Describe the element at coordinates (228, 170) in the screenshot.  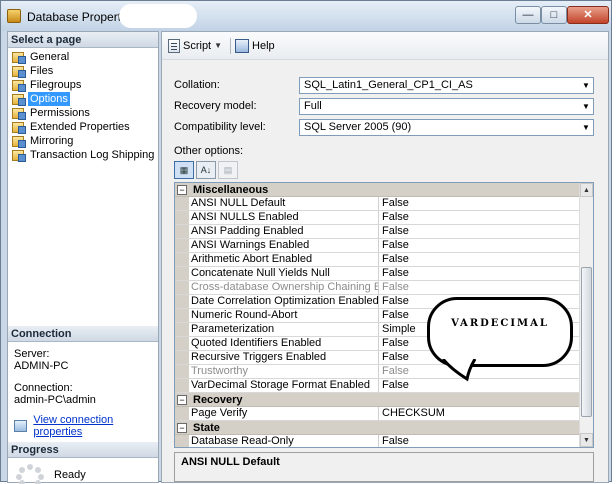
I see `property-pages-icon: ▤` at that location.